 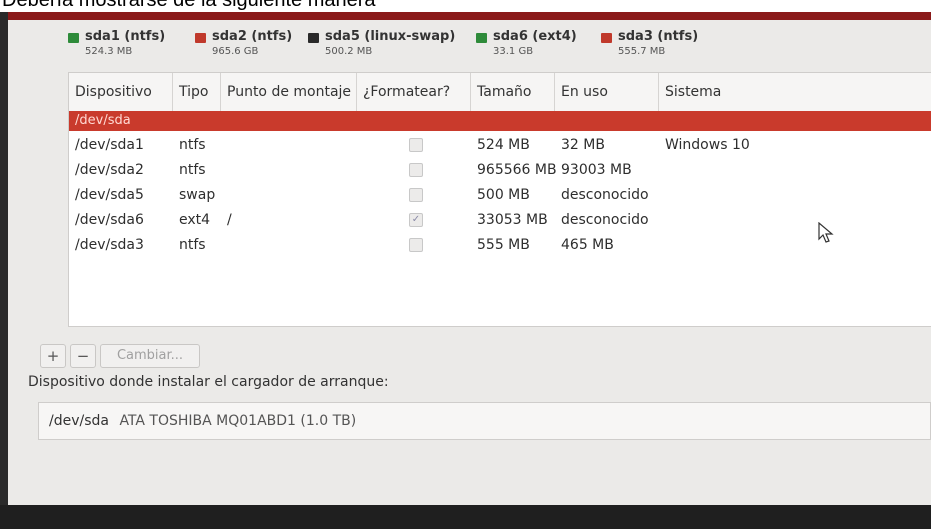 What do you see at coordinates (469, 16) in the screenshot?
I see `window-top-bar` at bounding box center [469, 16].